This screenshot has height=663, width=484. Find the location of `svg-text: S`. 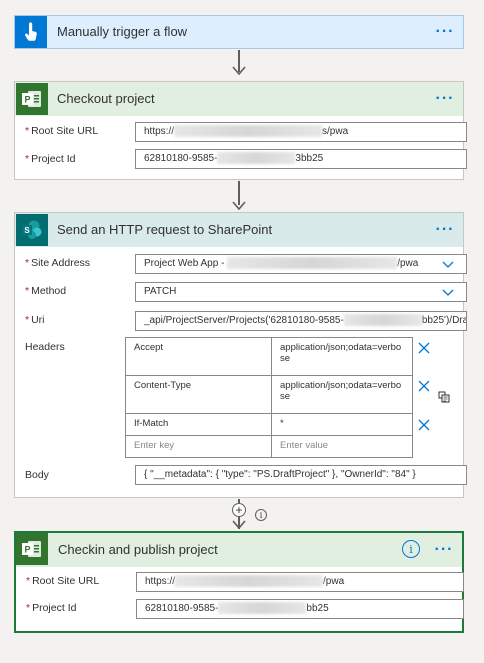

svg-text: S is located at coordinates (27, 230).